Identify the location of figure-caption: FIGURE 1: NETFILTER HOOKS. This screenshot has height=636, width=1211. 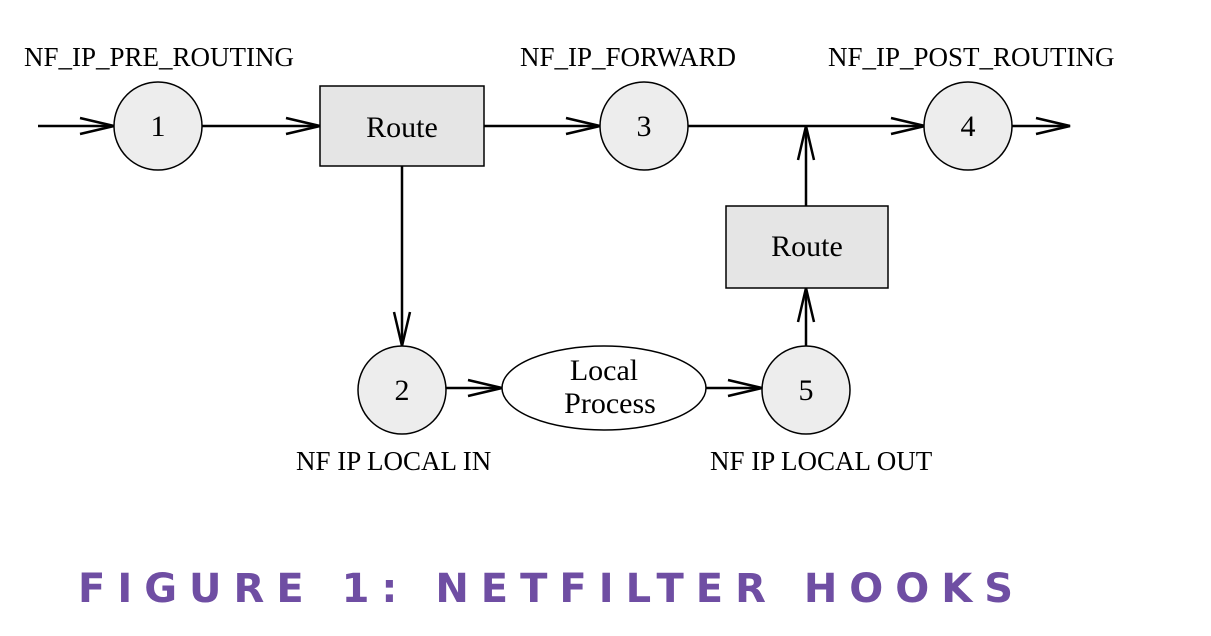
(552, 589).